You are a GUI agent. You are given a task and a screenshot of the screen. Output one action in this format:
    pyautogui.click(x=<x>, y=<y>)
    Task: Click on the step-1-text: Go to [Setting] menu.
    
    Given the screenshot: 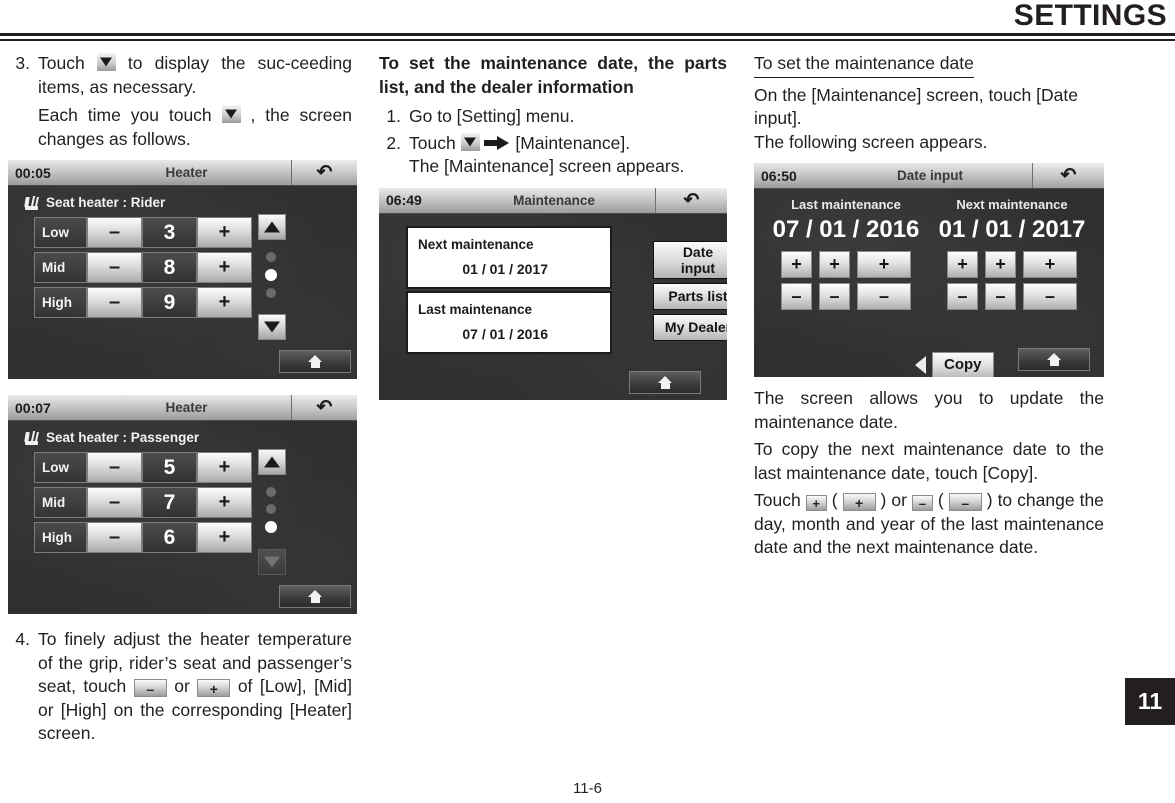 What is the action you would take?
    pyautogui.click(x=492, y=116)
    